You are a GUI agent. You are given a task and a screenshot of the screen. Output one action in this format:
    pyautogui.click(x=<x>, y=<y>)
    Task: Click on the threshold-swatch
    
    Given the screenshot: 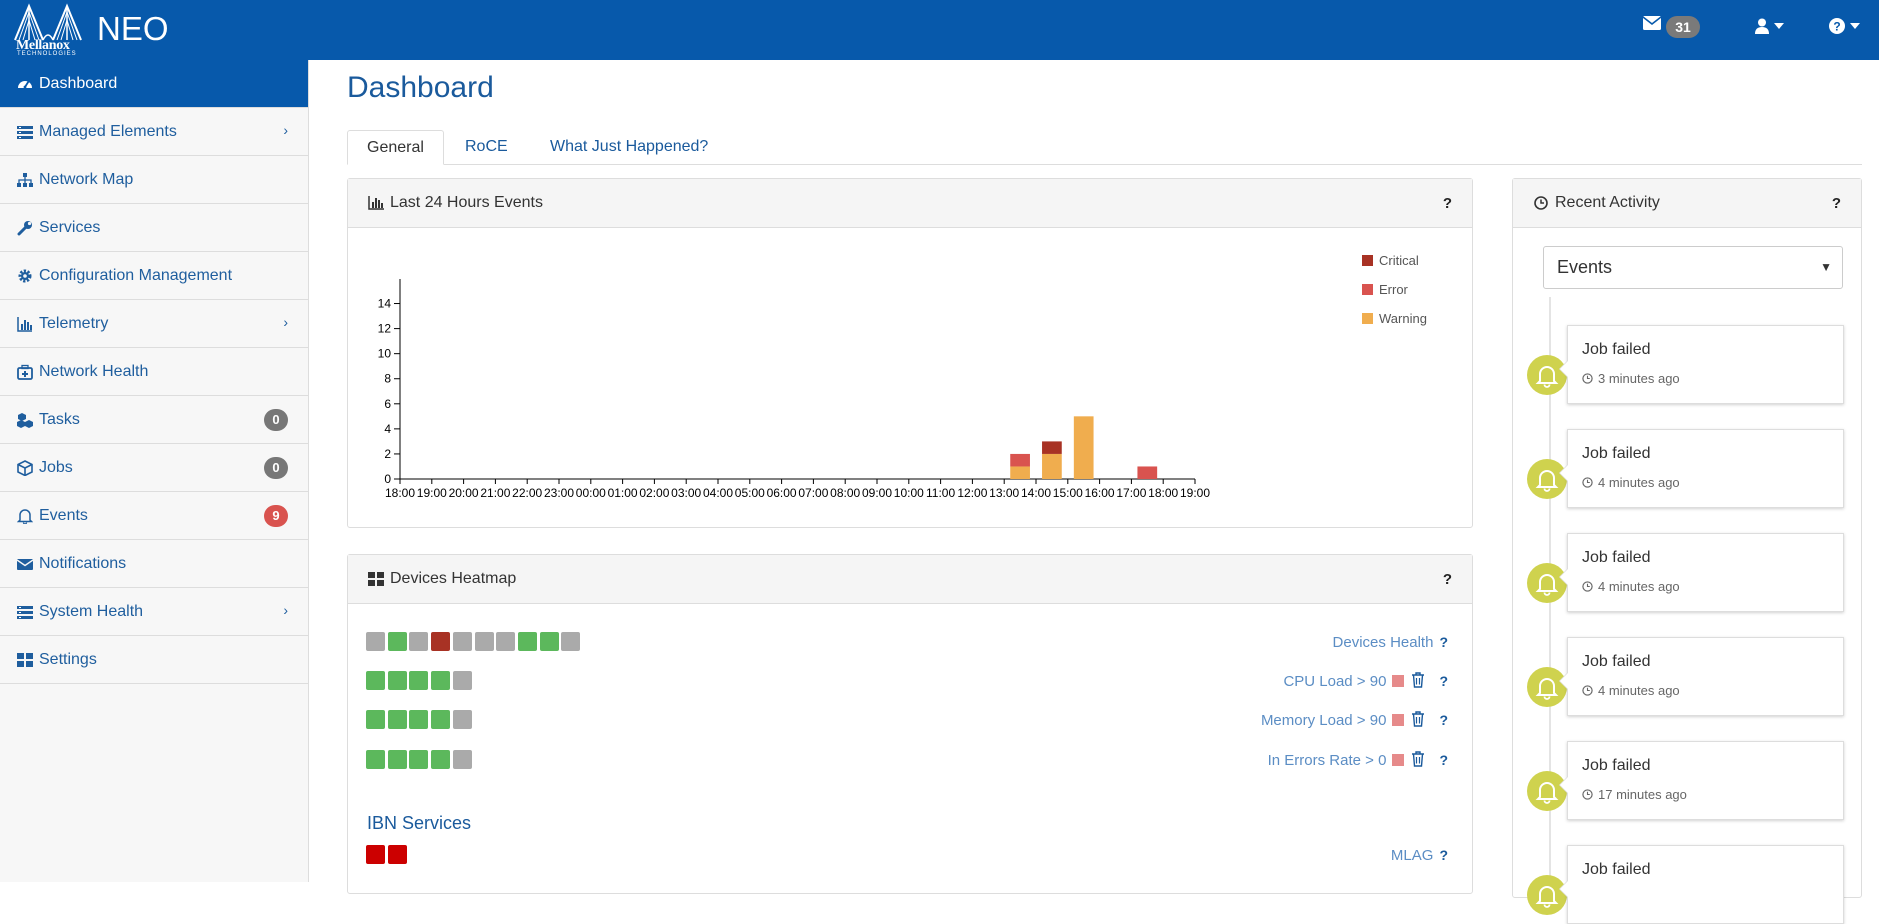 What is the action you would take?
    pyautogui.click(x=1398, y=760)
    